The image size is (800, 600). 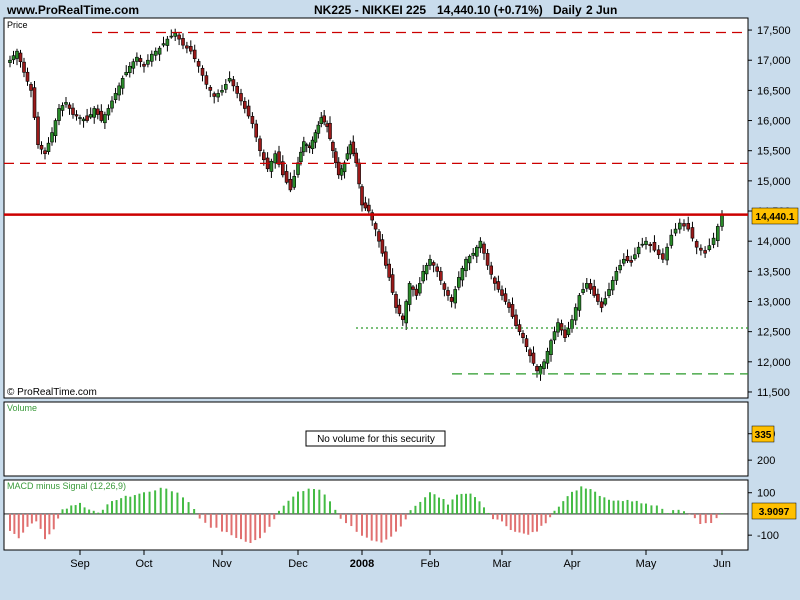 I want to click on x-tick-label: Dec, so click(x=298, y=564).